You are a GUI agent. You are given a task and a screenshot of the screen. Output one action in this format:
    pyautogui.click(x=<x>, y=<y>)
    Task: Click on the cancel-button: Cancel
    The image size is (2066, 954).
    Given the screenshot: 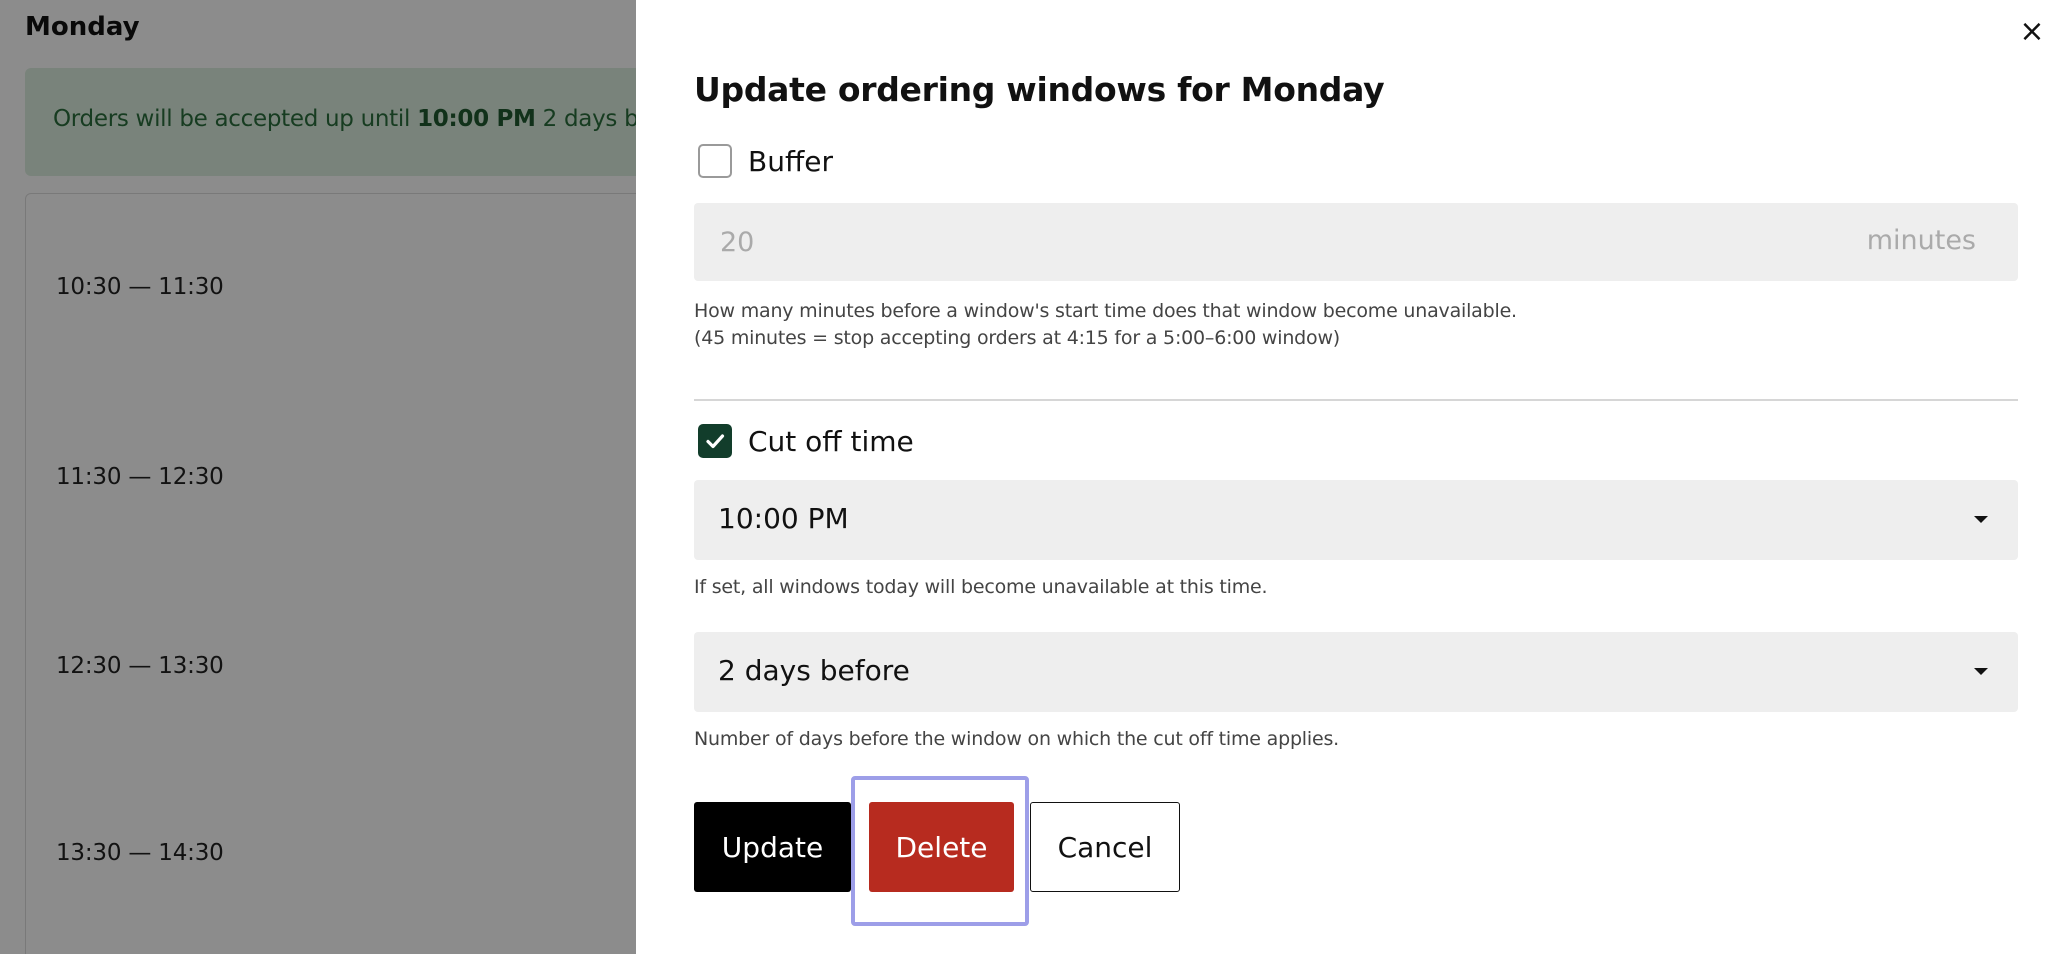 What is the action you would take?
    pyautogui.click(x=1105, y=847)
    